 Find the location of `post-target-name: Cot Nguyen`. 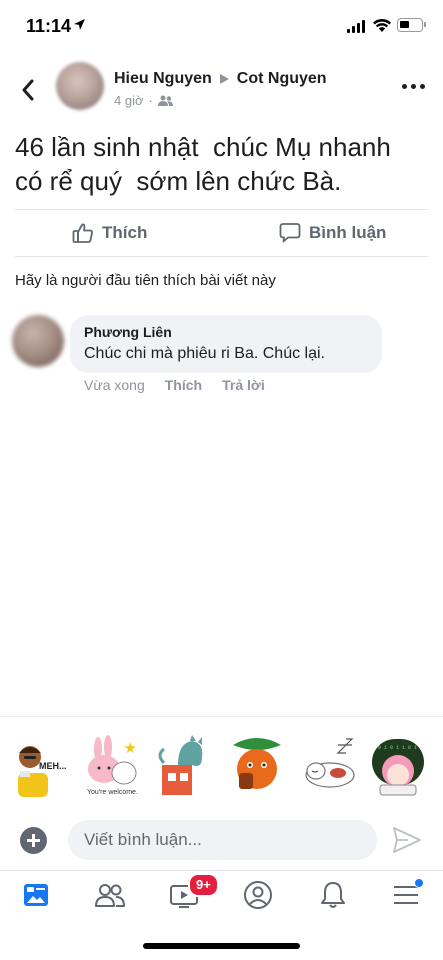

post-target-name: Cot Nguyen is located at coordinates (282, 79).